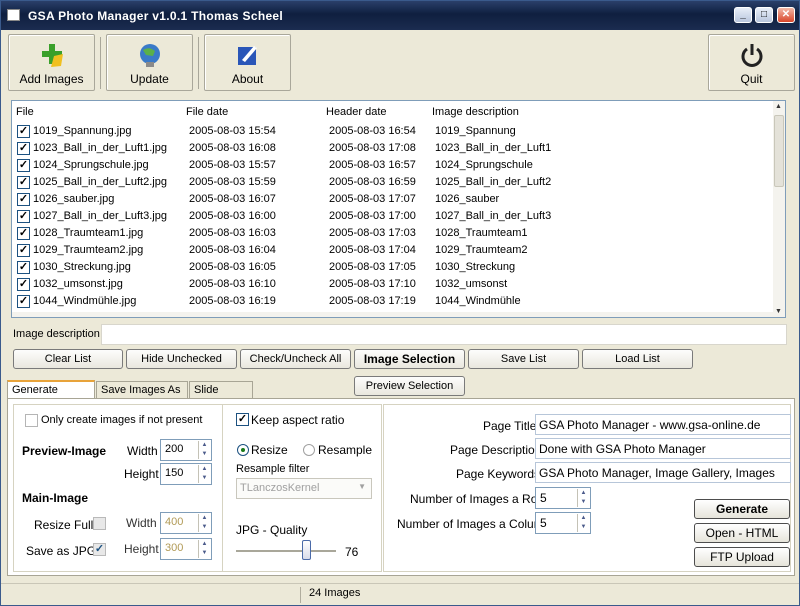 The width and height of the screenshot is (800, 606). What do you see at coordinates (475, 267) in the screenshot?
I see `image-description-cell: 1030_Streckung` at bounding box center [475, 267].